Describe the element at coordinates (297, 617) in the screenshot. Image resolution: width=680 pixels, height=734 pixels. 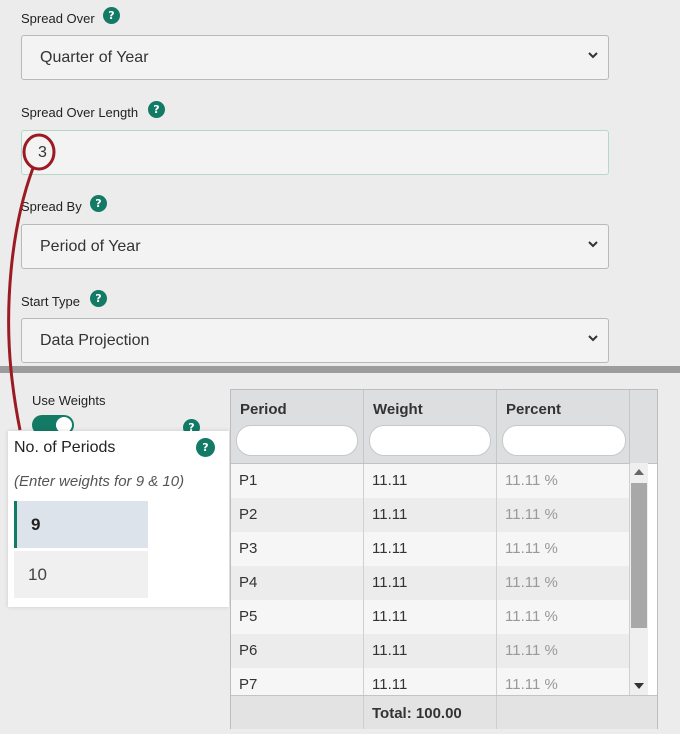
I see `period-cell: P5` at that location.